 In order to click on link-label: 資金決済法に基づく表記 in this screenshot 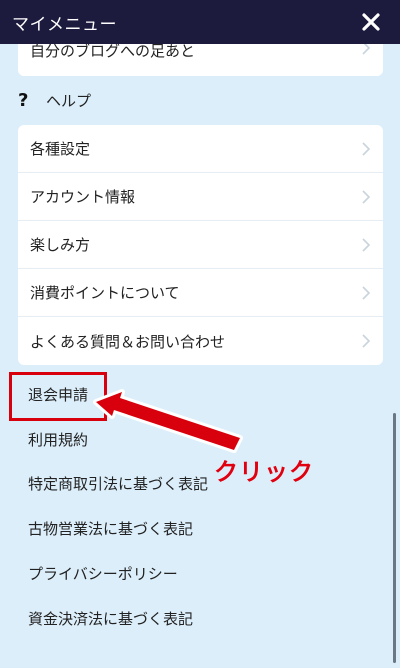, I will do `click(111, 618)`.